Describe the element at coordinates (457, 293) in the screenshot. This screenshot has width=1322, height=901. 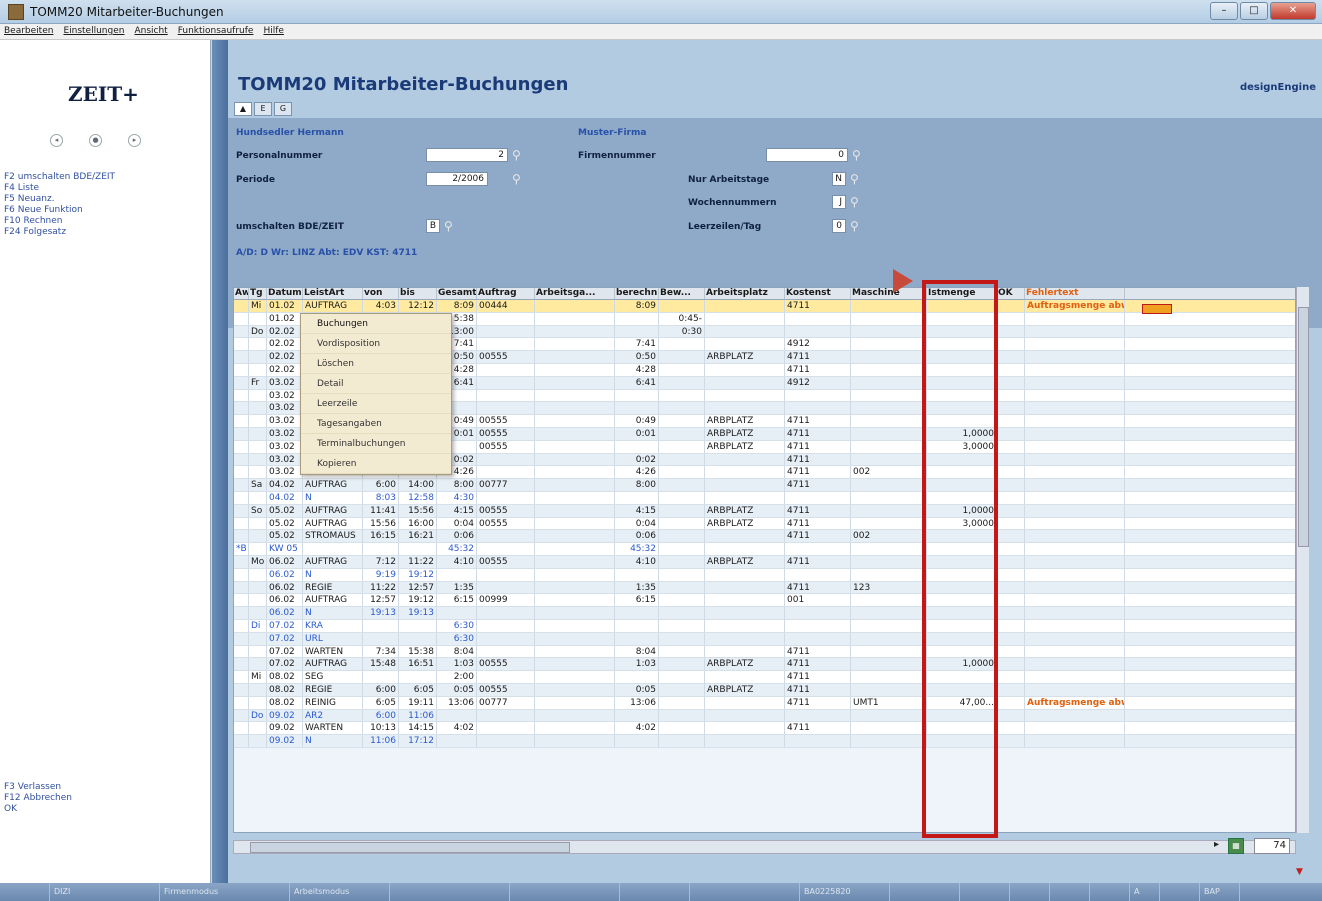
I see `column-header: Gesamt` at that location.